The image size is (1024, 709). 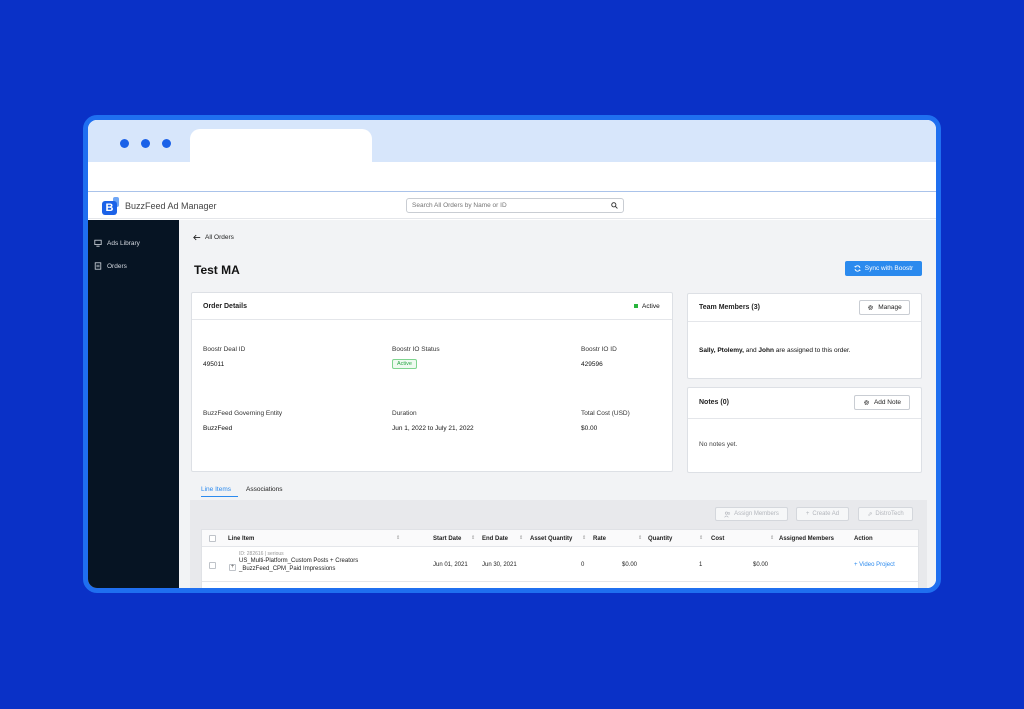 I want to click on end-date-cell: Jun 30, 2021, so click(x=499, y=565).